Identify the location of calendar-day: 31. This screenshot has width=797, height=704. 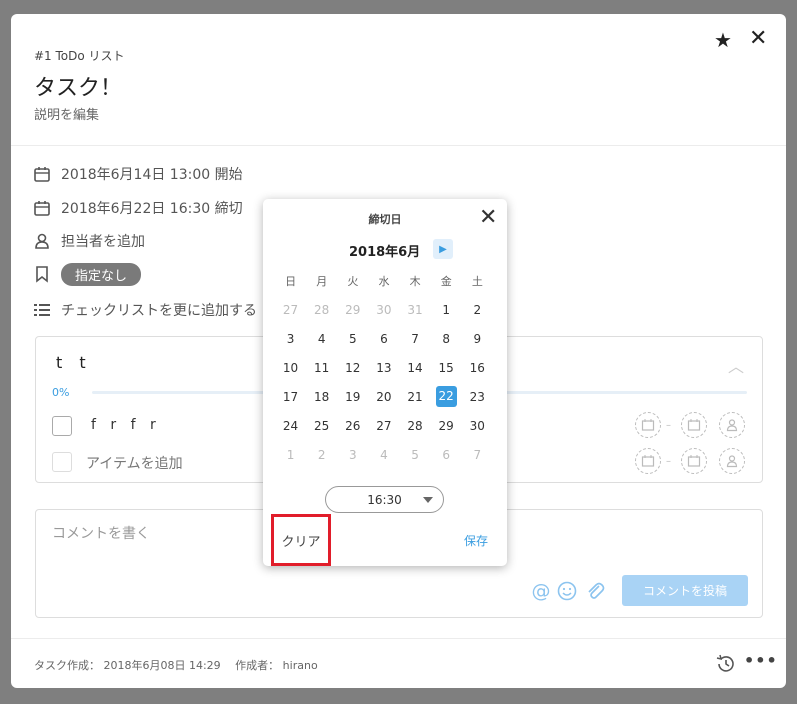
(415, 310).